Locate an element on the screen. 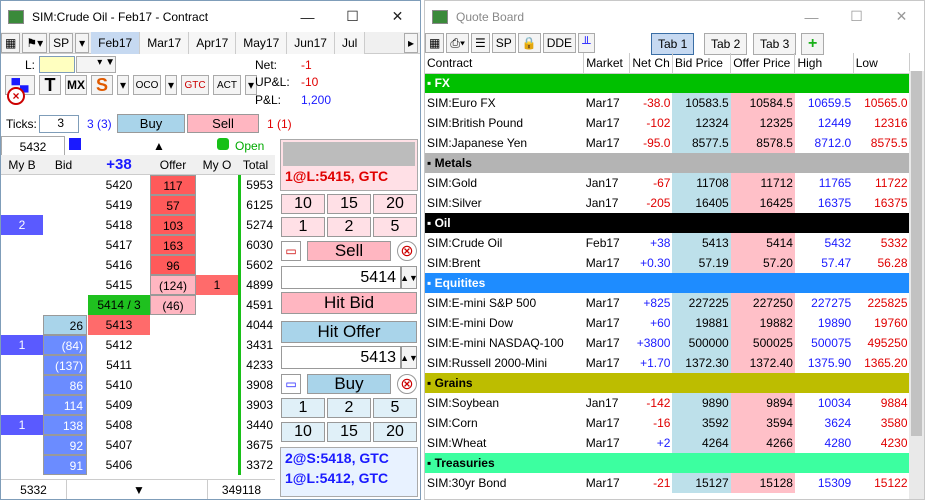 The width and height of the screenshot is (925, 500). hit-offer-button: Hit Offer is located at coordinates (349, 332).